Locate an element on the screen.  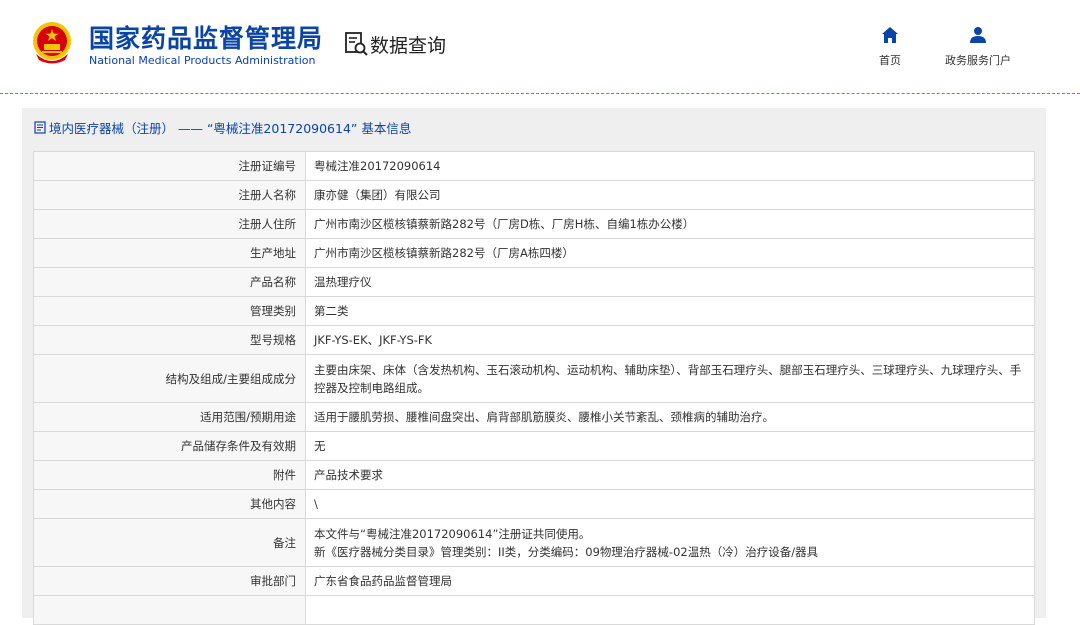
table-row is located at coordinates (534, 610).